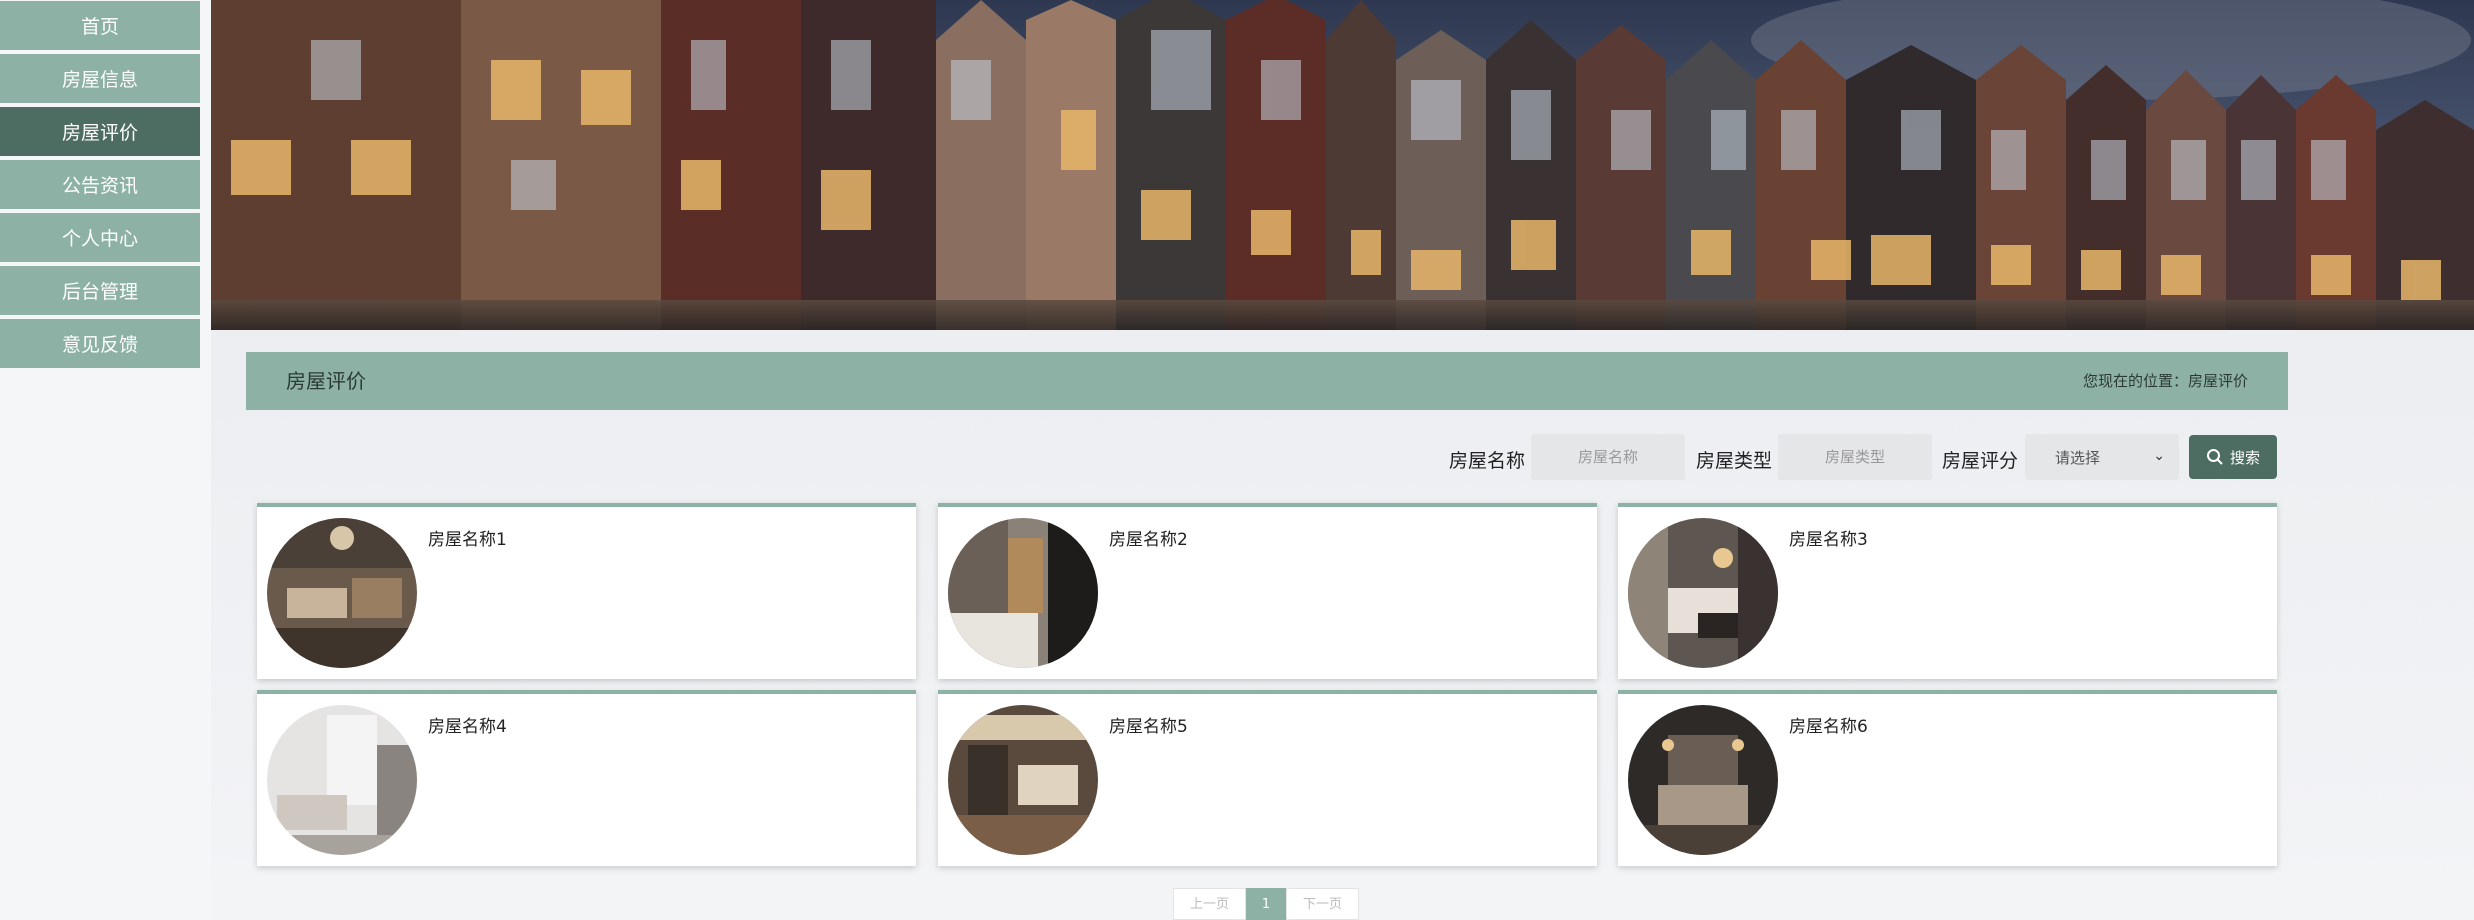 Image resolution: width=2474 pixels, height=920 pixels. Describe the element at coordinates (1267, 778) in the screenshot. I see `house-card: 房屋名称5` at that location.